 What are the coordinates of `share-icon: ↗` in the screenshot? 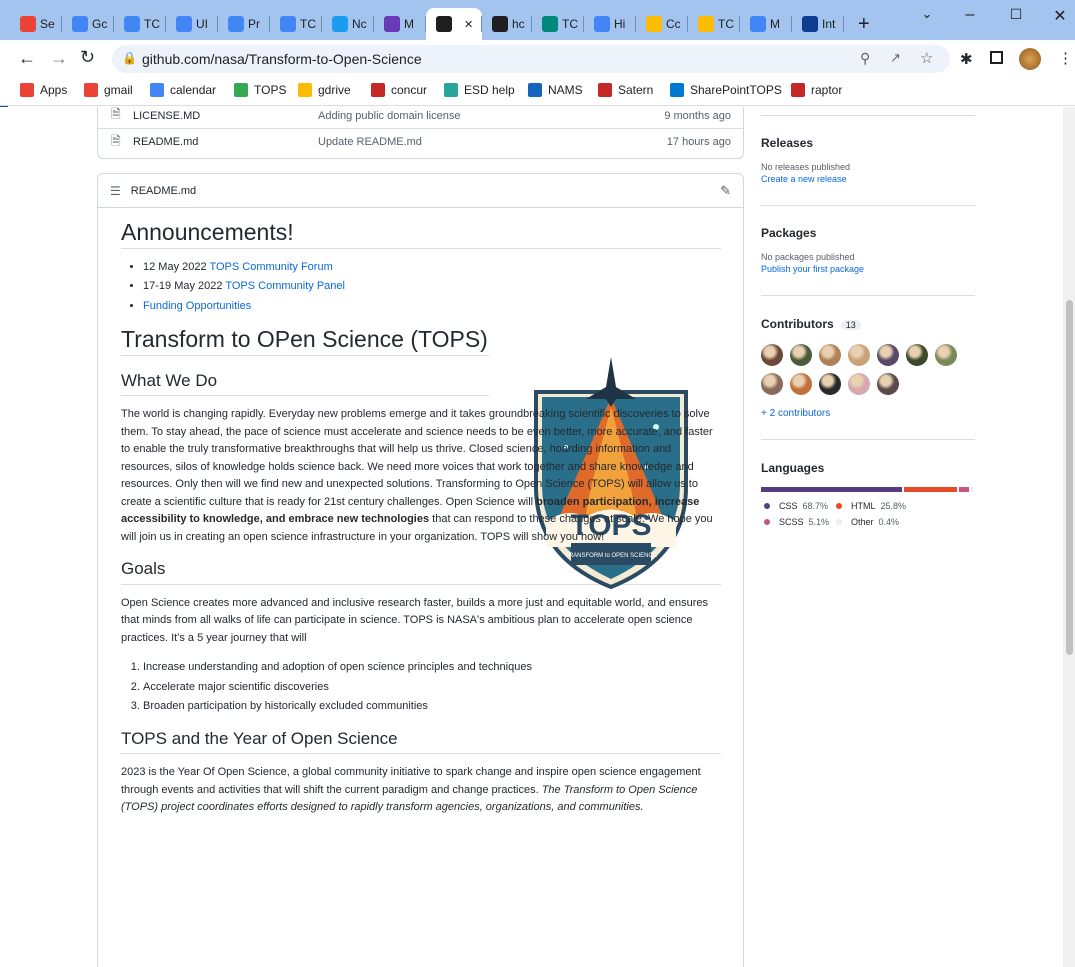 It's located at (895, 58).